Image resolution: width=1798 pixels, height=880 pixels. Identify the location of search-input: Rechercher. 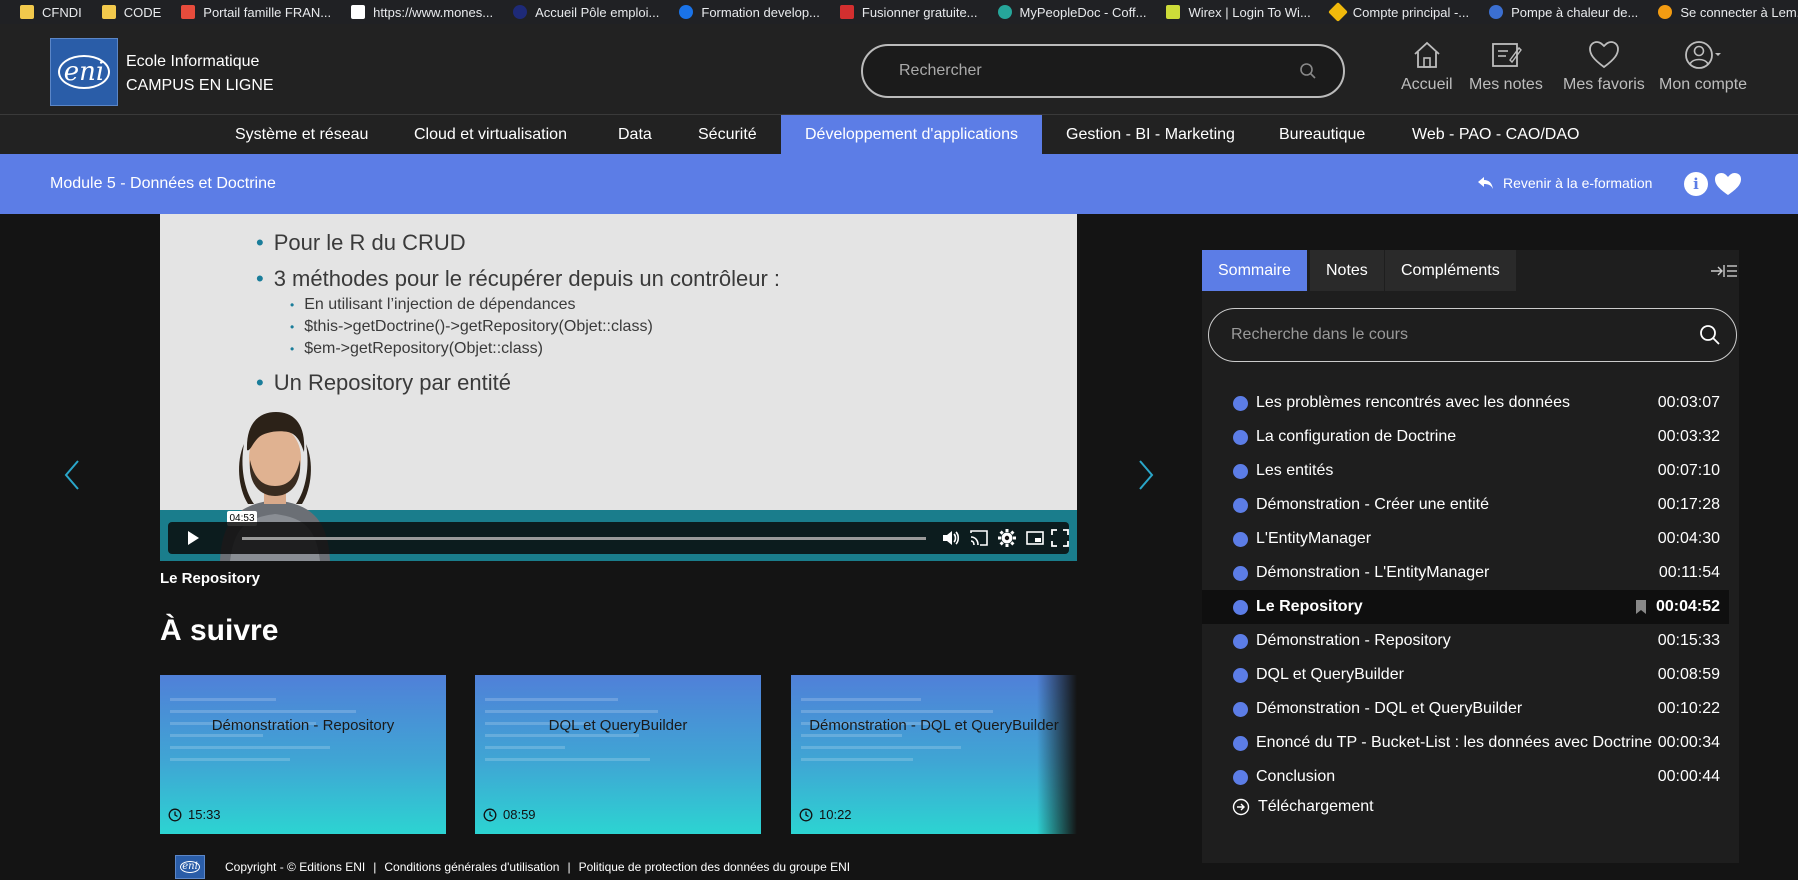
(1103, 71).